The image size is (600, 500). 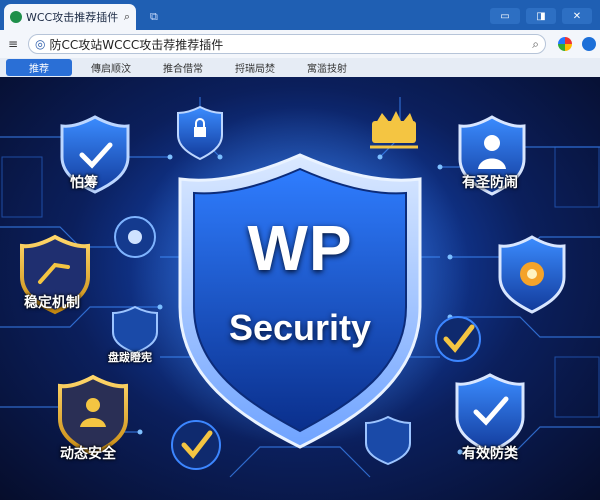 I want to click on check-circle-bottom, so click(x=196, y=445).